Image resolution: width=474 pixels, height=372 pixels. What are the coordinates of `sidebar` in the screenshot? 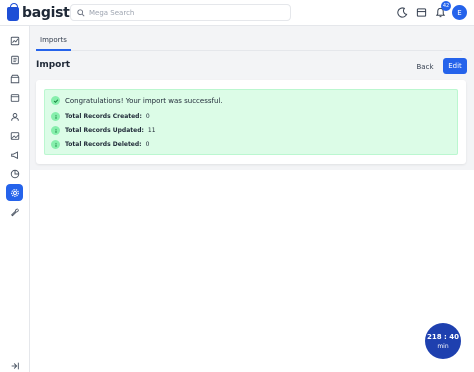 It's located at (15, 199).